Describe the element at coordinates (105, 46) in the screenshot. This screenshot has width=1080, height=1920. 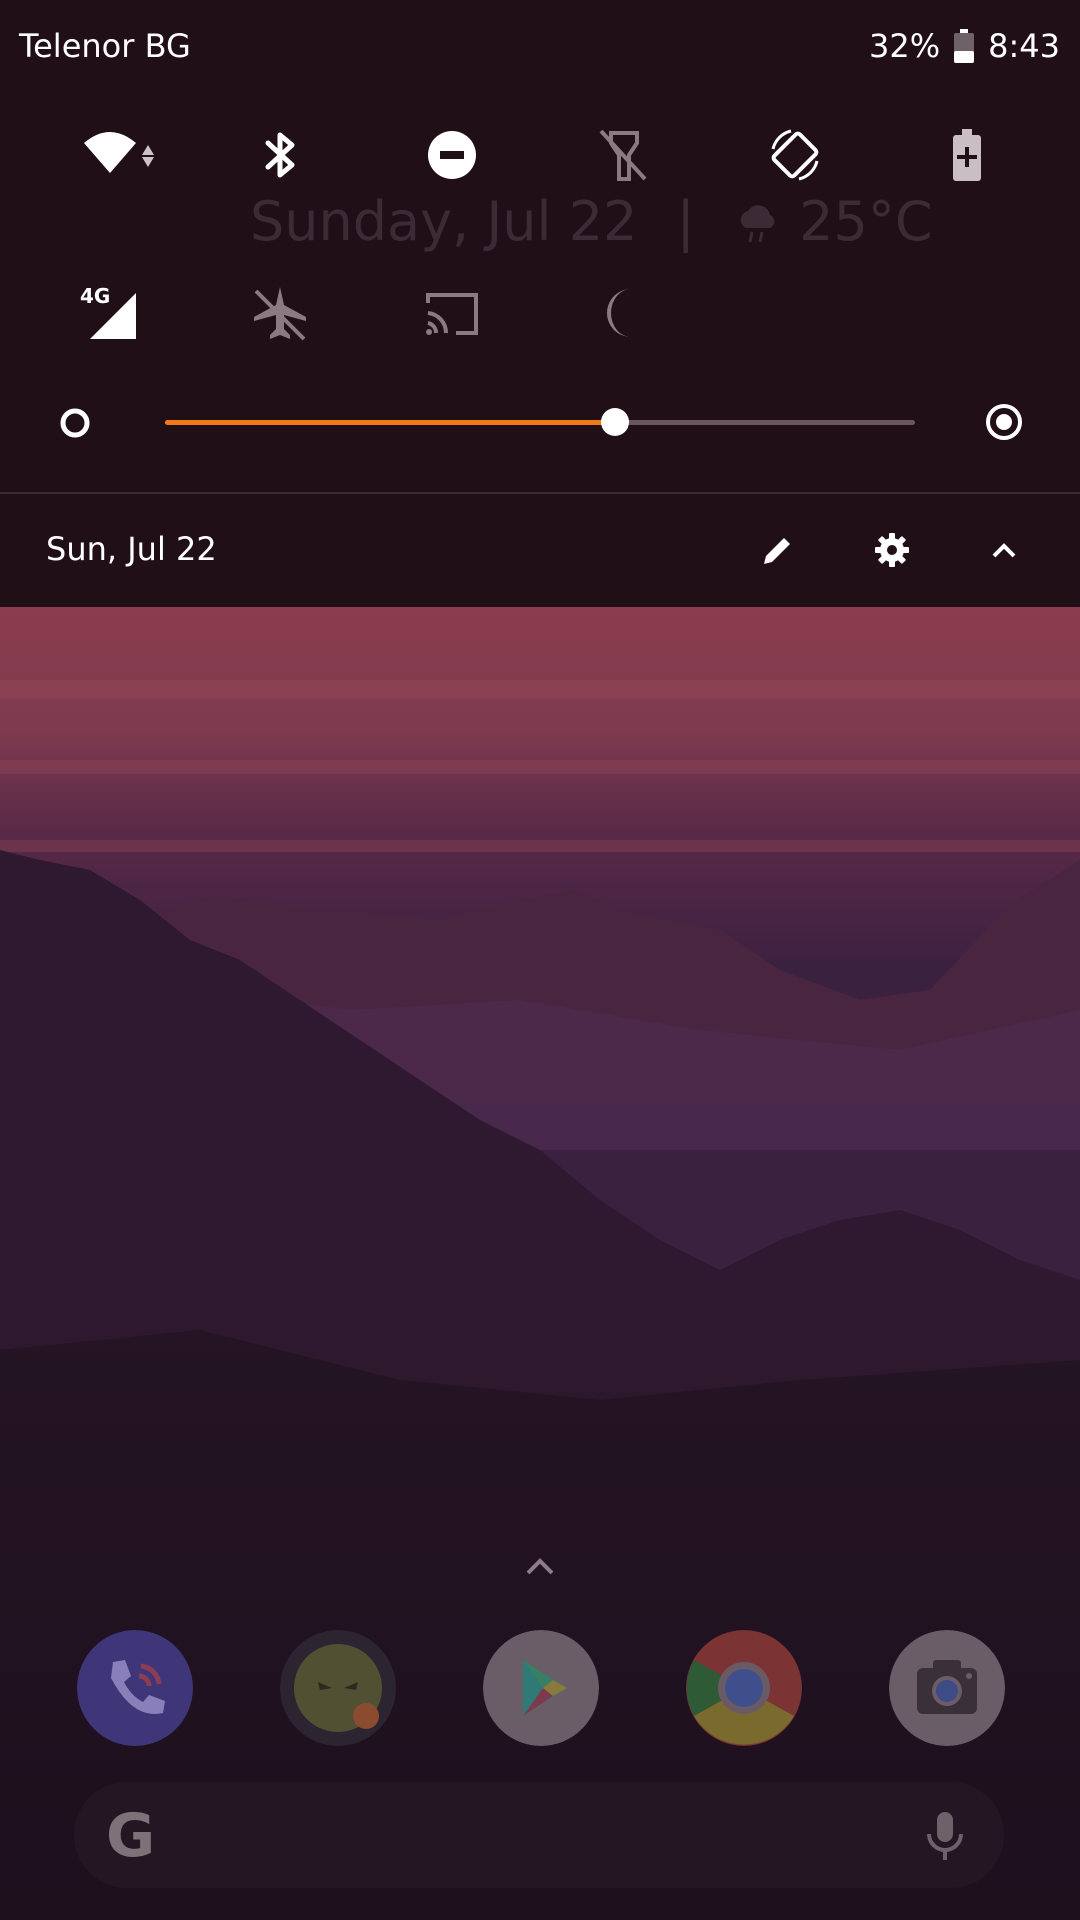
I see `carrier-name: Telenor BG` at that location.